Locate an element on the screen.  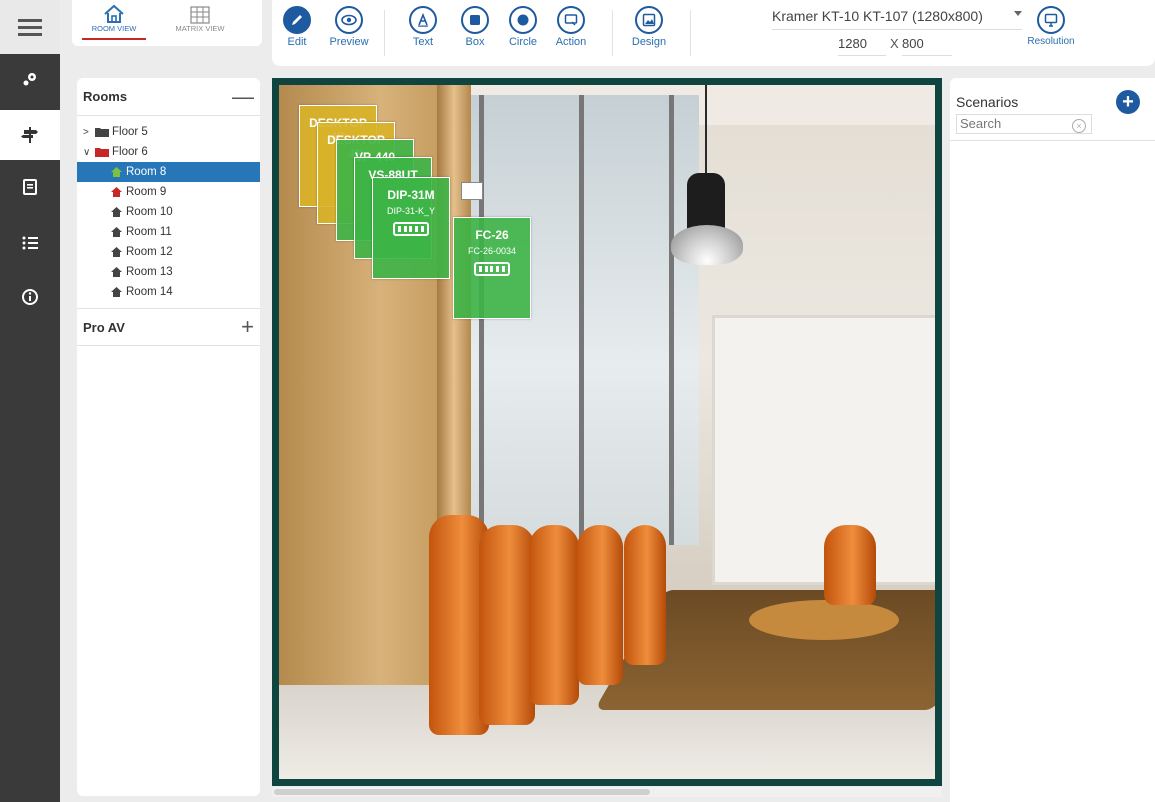
device-card-title: DIP-31M is located at coordinates (411, 195).